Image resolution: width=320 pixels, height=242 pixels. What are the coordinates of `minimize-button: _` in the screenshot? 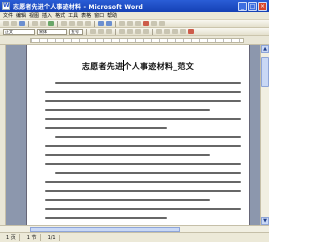 It's located at (242, 6).